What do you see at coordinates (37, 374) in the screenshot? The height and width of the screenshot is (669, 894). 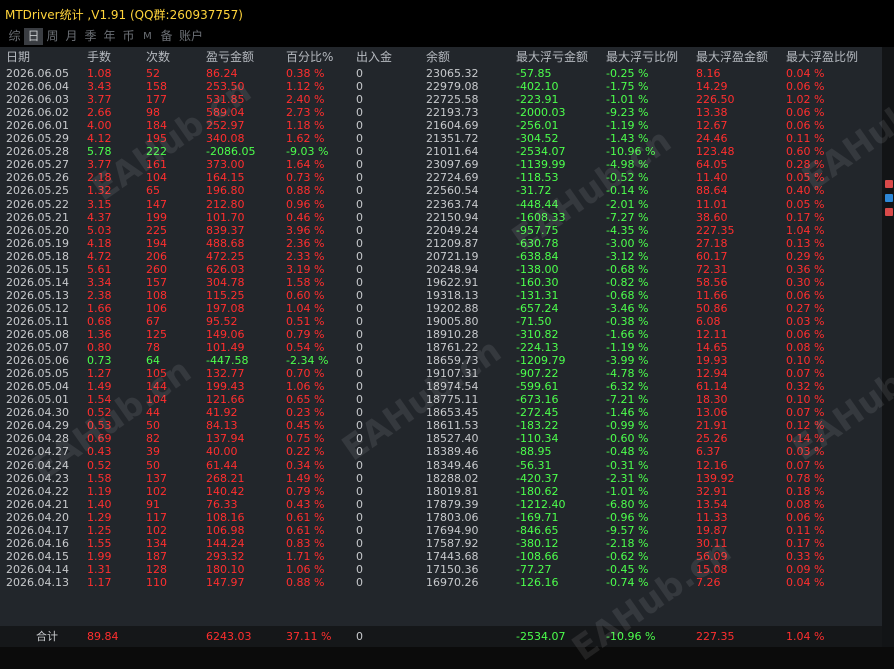 I see `table-cell: 2026.05.05` at bounding box center [37, 374].